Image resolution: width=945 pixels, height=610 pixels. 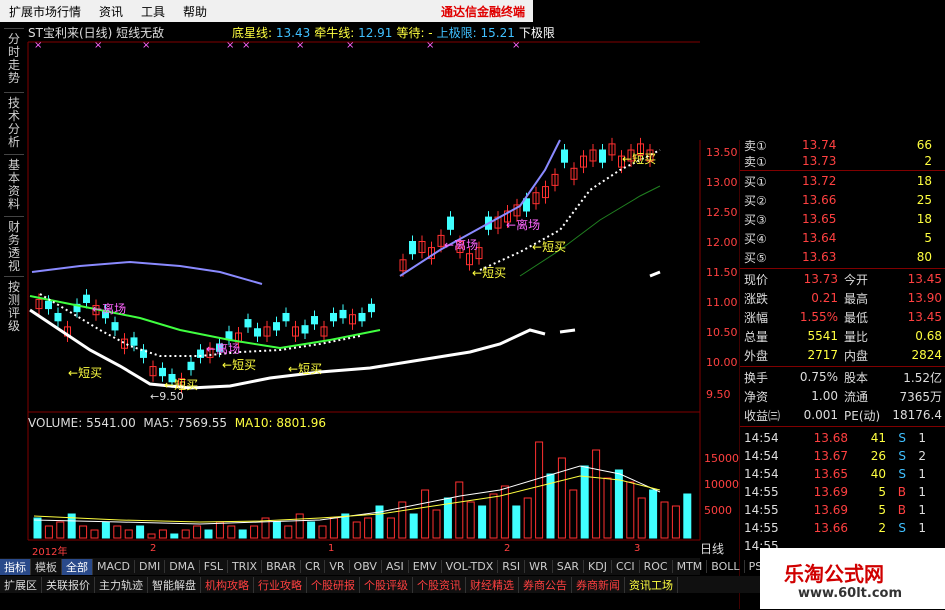 I want to click on tab-roc: ROC, so click(x=656, y=566).